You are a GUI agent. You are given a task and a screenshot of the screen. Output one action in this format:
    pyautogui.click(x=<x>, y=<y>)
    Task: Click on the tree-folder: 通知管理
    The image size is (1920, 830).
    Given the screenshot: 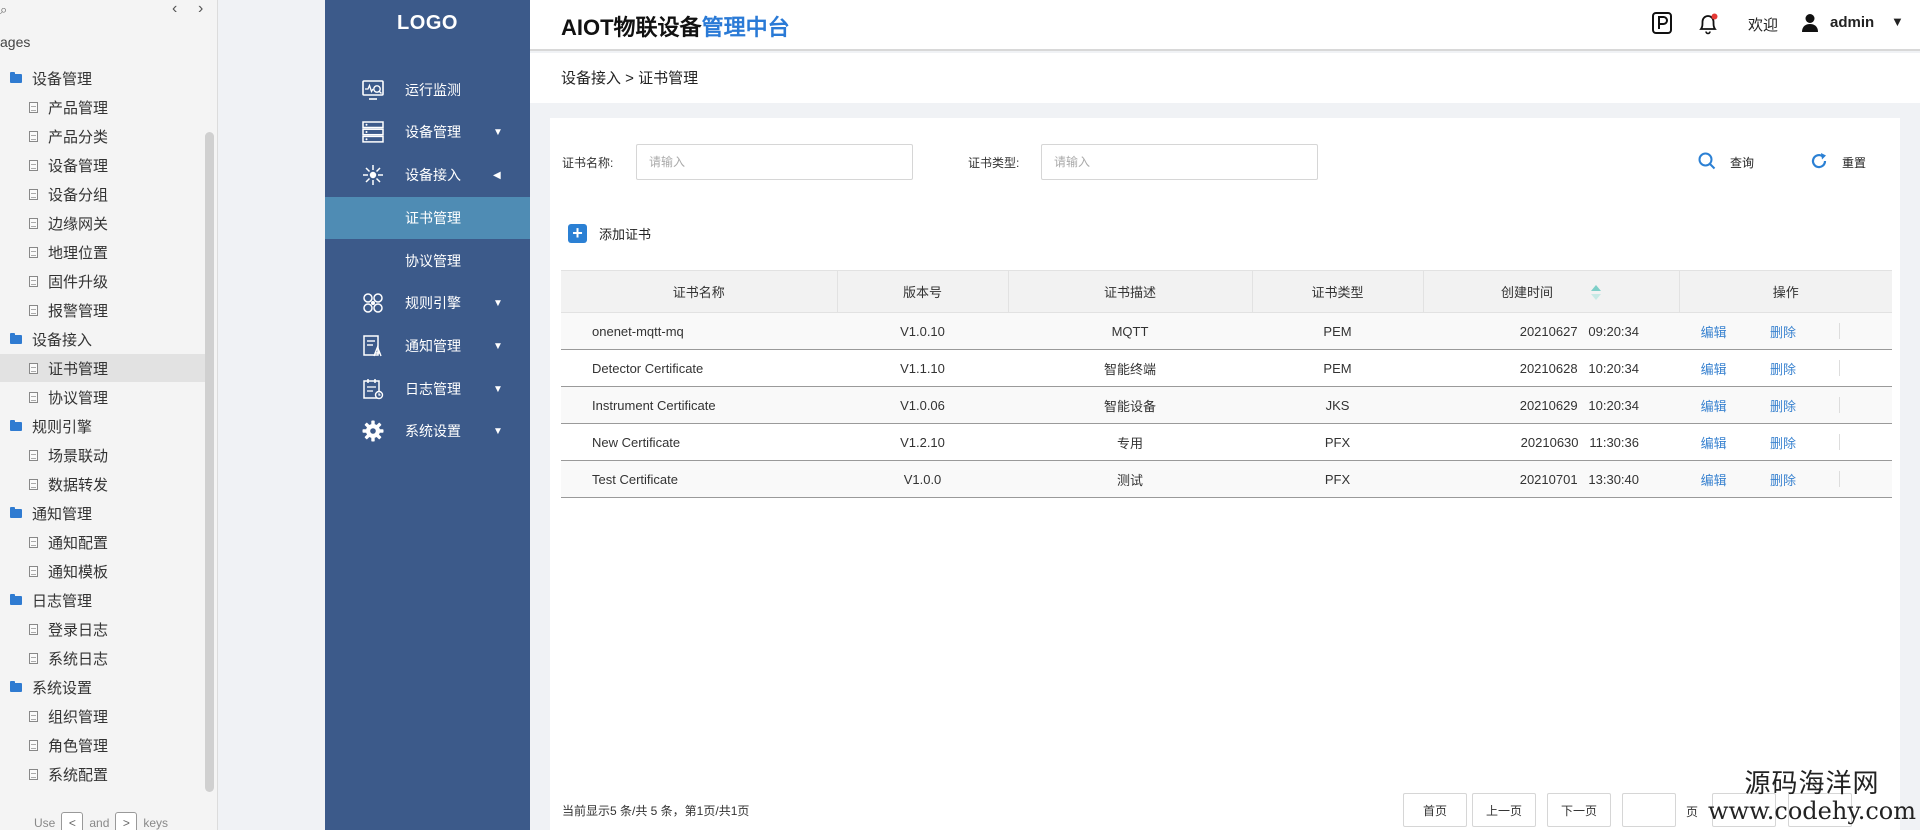 What is the action you would take?
    pyautogui.click(x=102, y=513)
    